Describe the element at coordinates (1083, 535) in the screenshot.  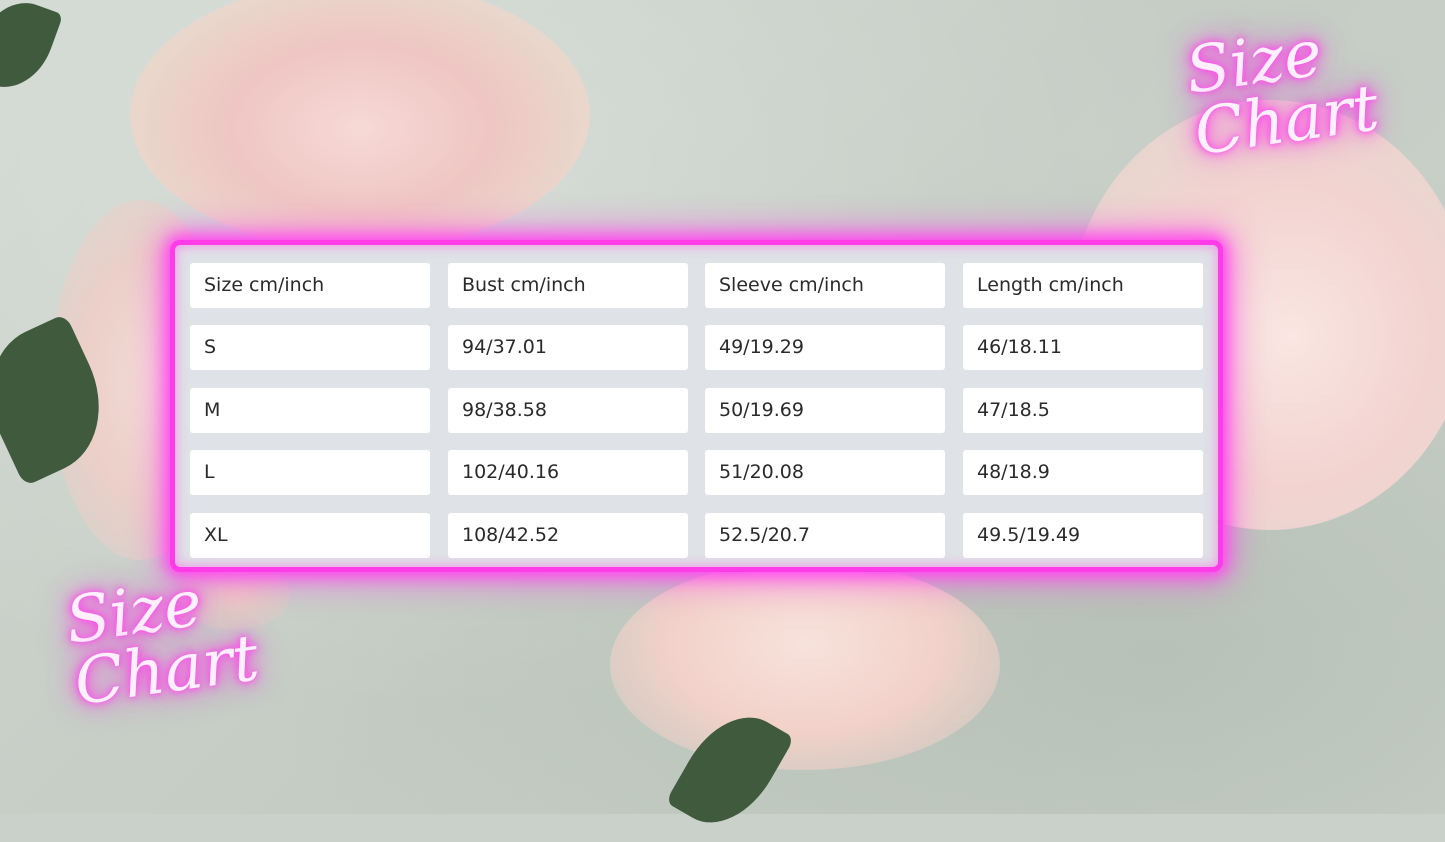
I see `table-cell: 49.5/19.49` at that location.